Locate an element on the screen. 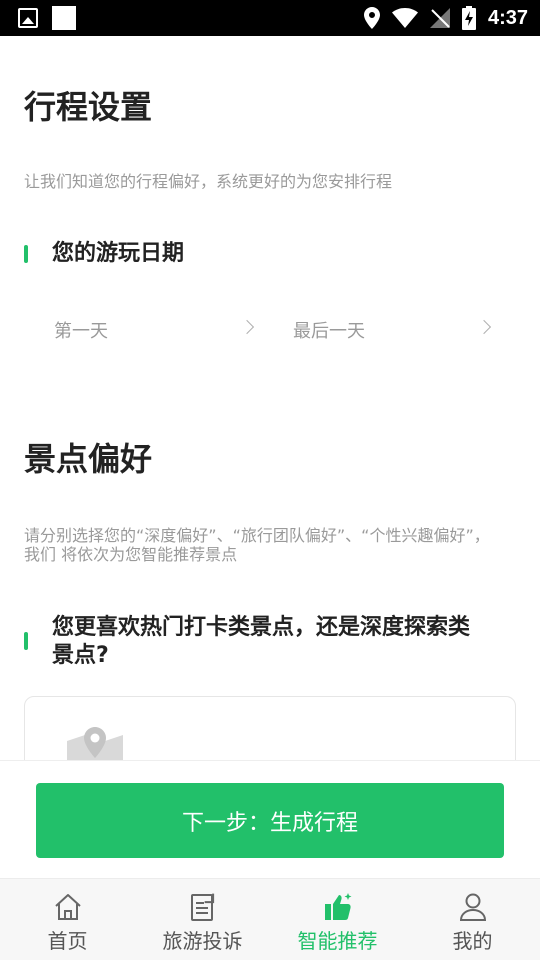 This screenshot has width=540, height=960. tab-complaint: 旅游投诉 is located at coordinates (202, 919).